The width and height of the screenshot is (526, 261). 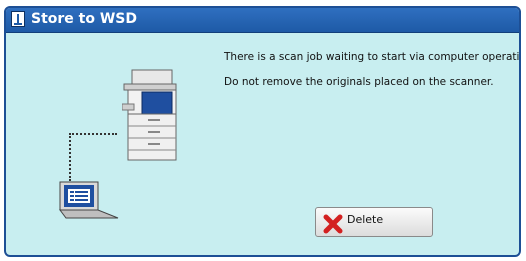 What do you see at coordinates (84, 19) in the screenshot?
I see `dialog-title: Store to WSD` at bounding box center [84, 19].